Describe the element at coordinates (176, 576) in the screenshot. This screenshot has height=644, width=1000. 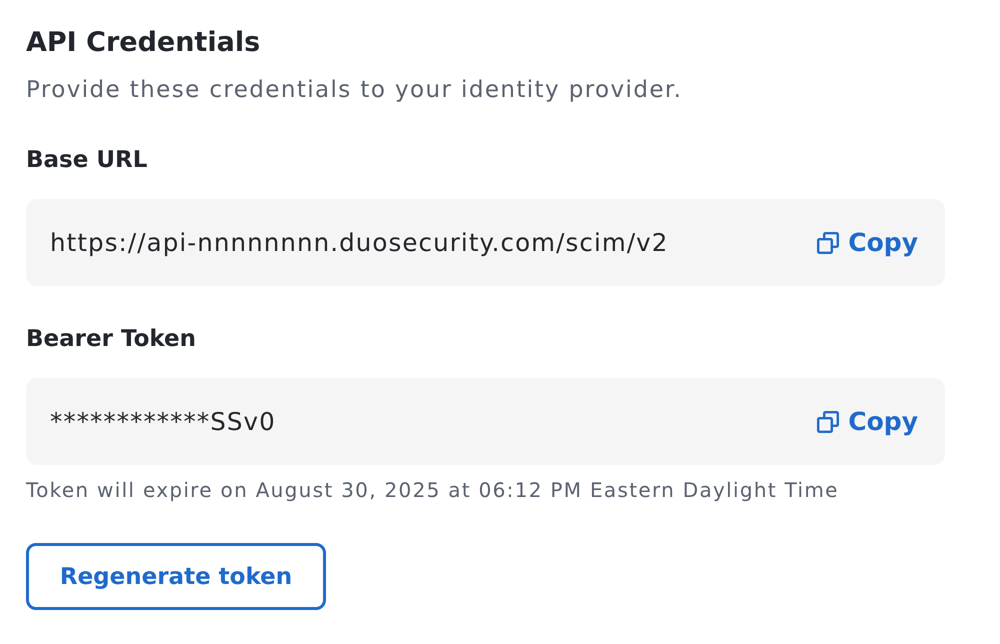
I see `regenerate-token-button: Regenerate token` at that location.